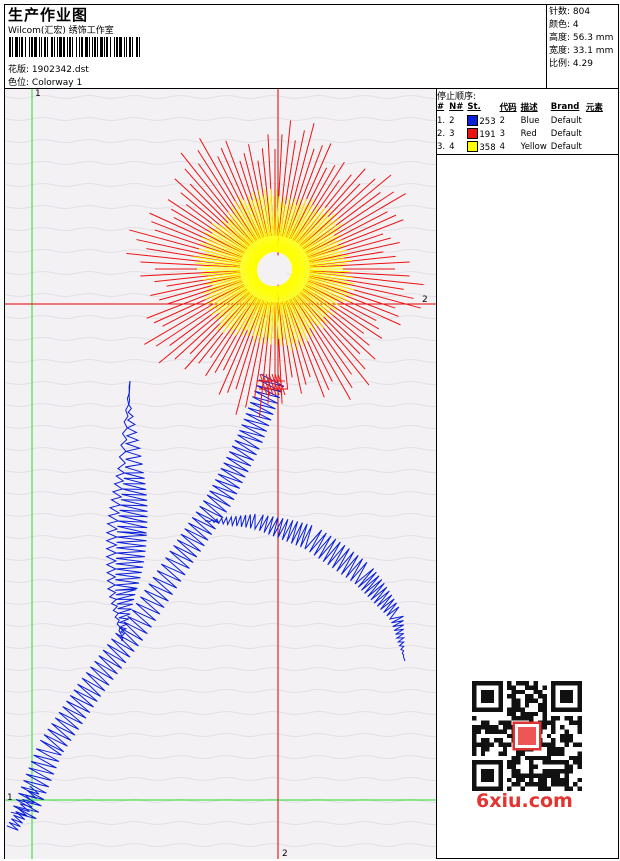  I want to click on stop-col-header: 代码, so click(508, 108).